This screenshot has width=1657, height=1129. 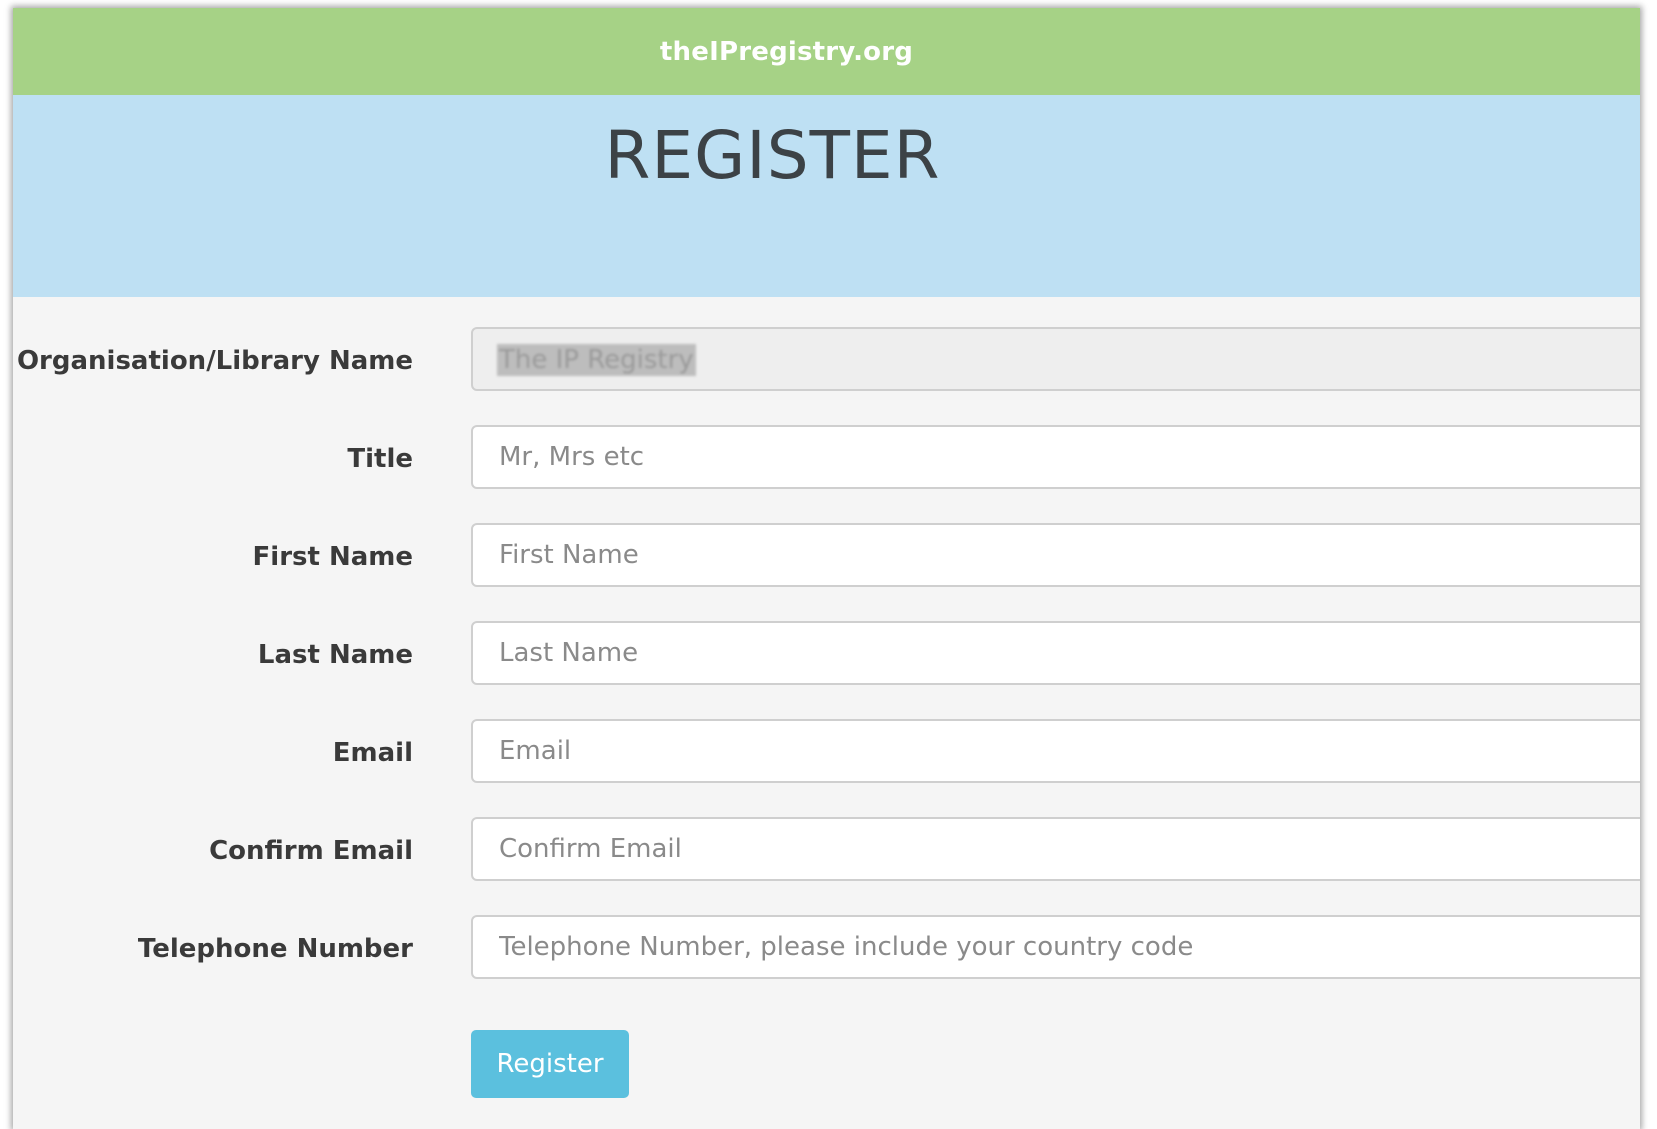 What do you see at coordinates (332, 557) in the screenshot?
I see `first-name-label: First Name` at bounding box center [332, 557].